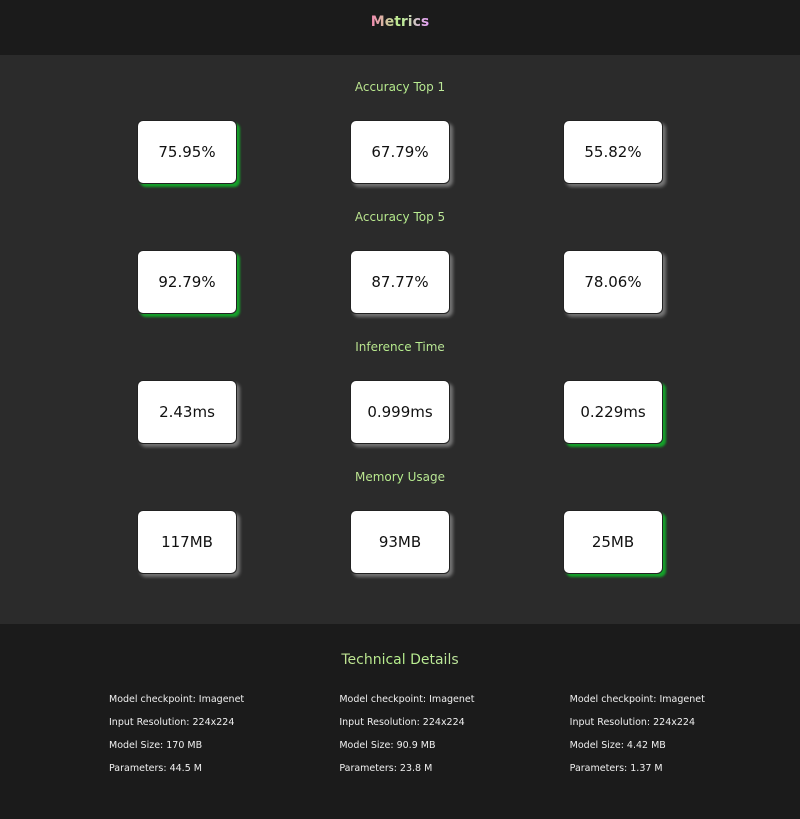 Image resolution: width=800 pixels, height=819 pixels. I want to click on model-size: Model Size: 4.42 MB, so click(617, 745).